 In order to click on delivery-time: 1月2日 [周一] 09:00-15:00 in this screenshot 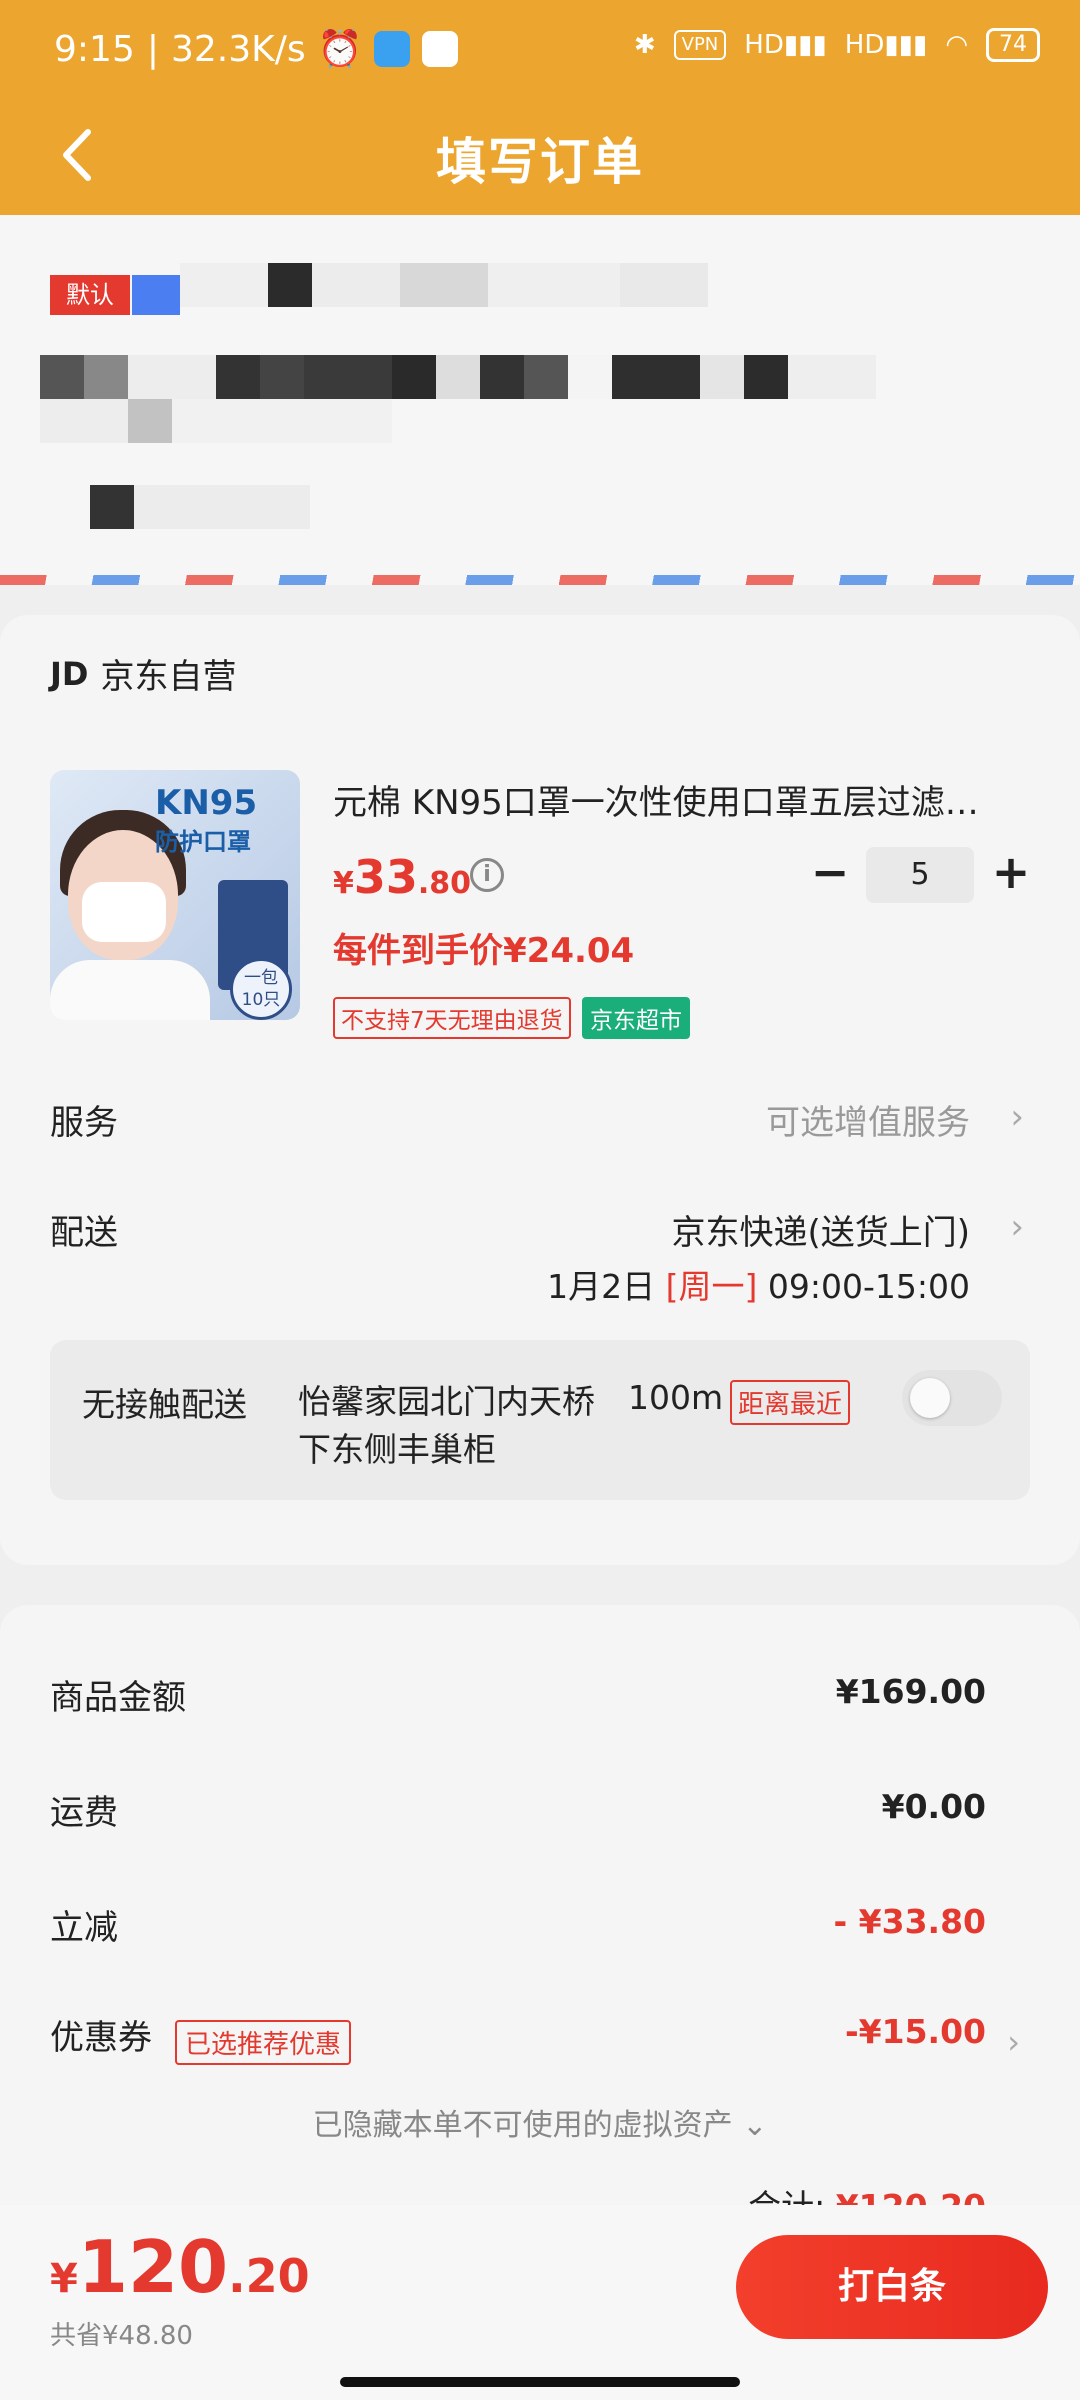, I will do `click(758, 1286)`.